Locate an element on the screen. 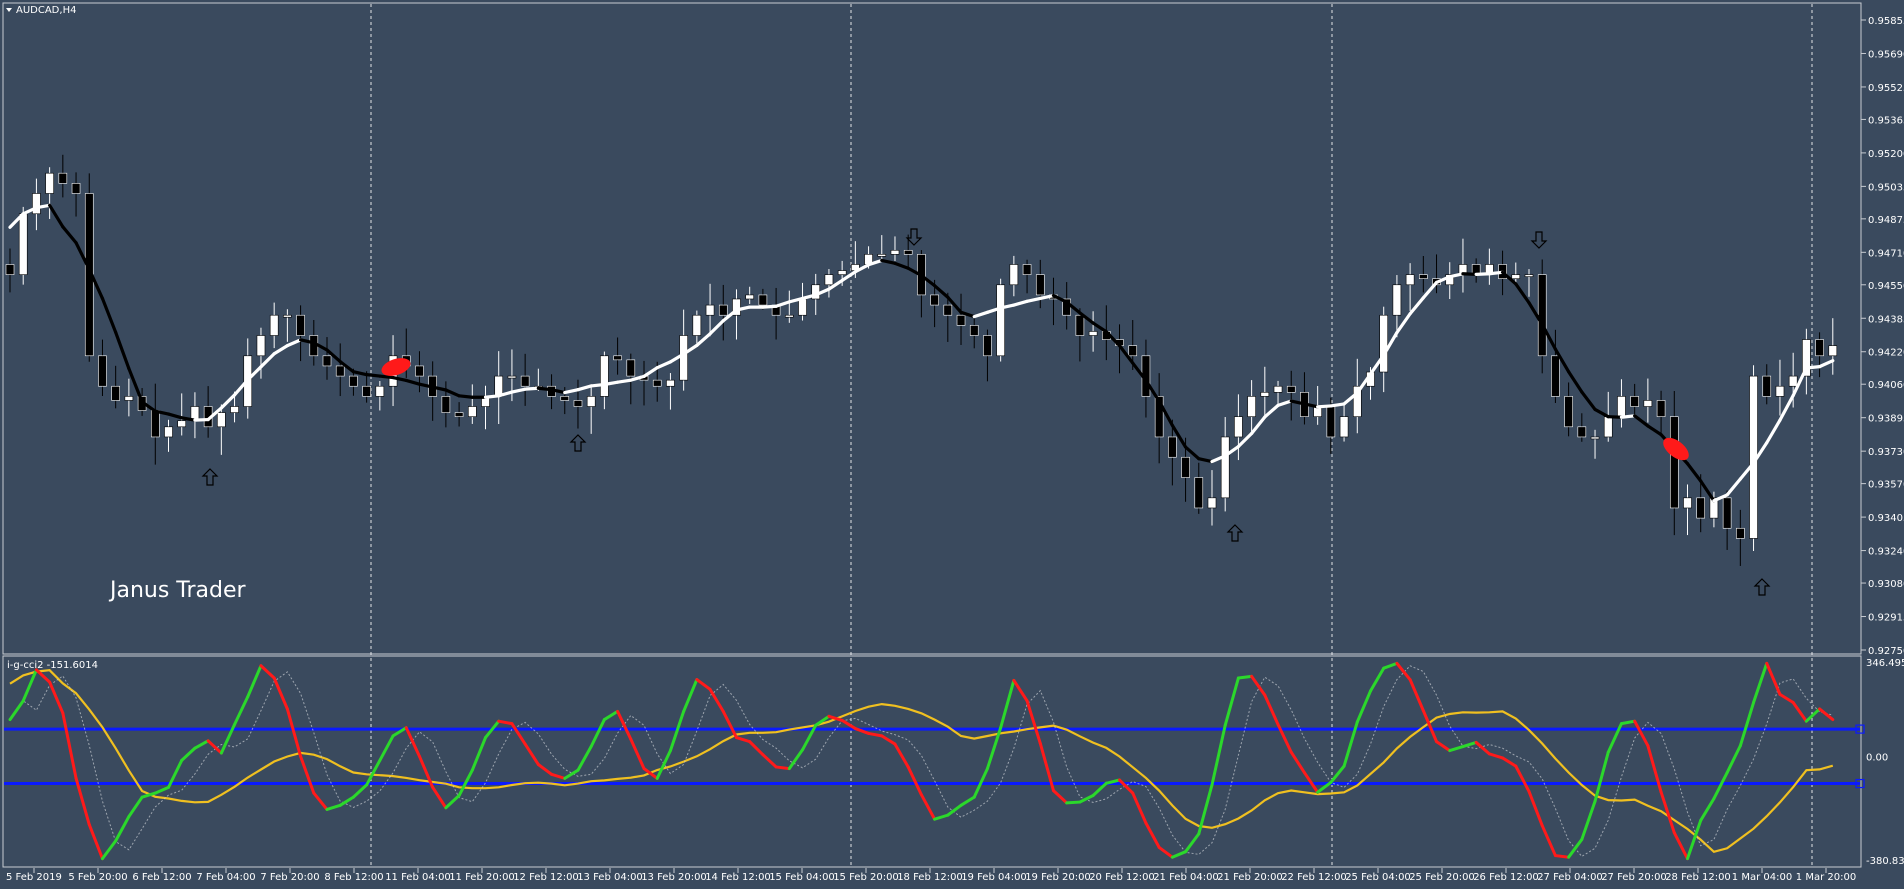 Image resolution: width=1904 pixels, height=889 pixels. price-tick-label: 0.95035 is located at coordinates (1886, 187).